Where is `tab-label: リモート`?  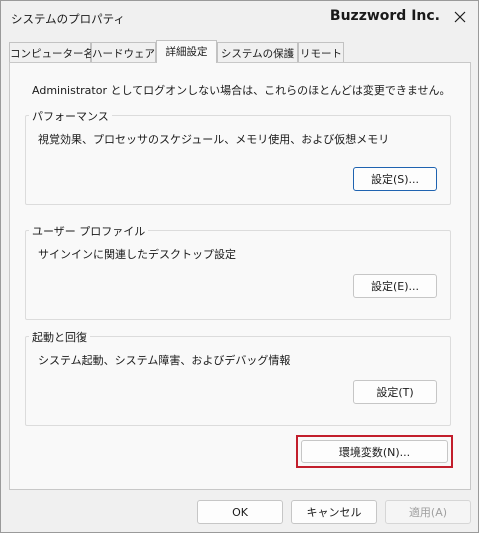 tab-label: リモート is located at coordinates (321, 54).